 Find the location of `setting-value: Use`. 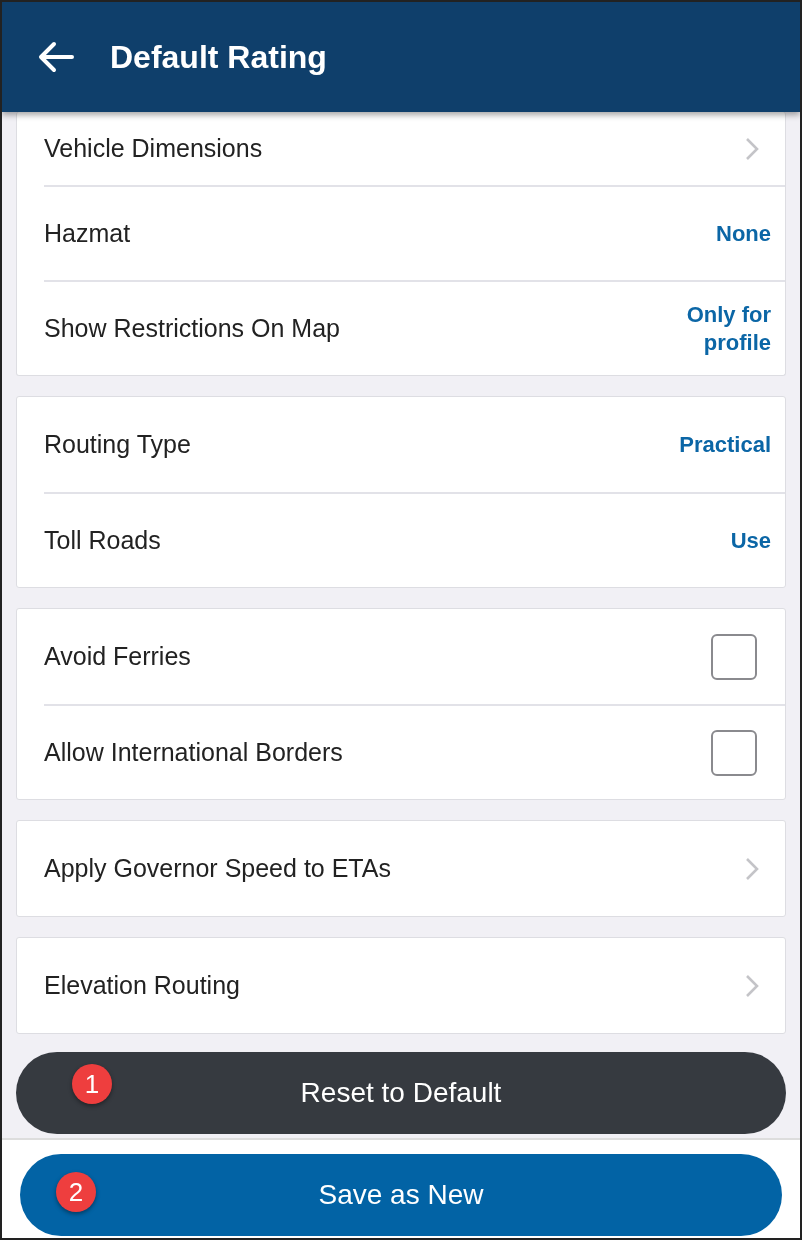

setting-value: Use is located at coordinates (716, 540).